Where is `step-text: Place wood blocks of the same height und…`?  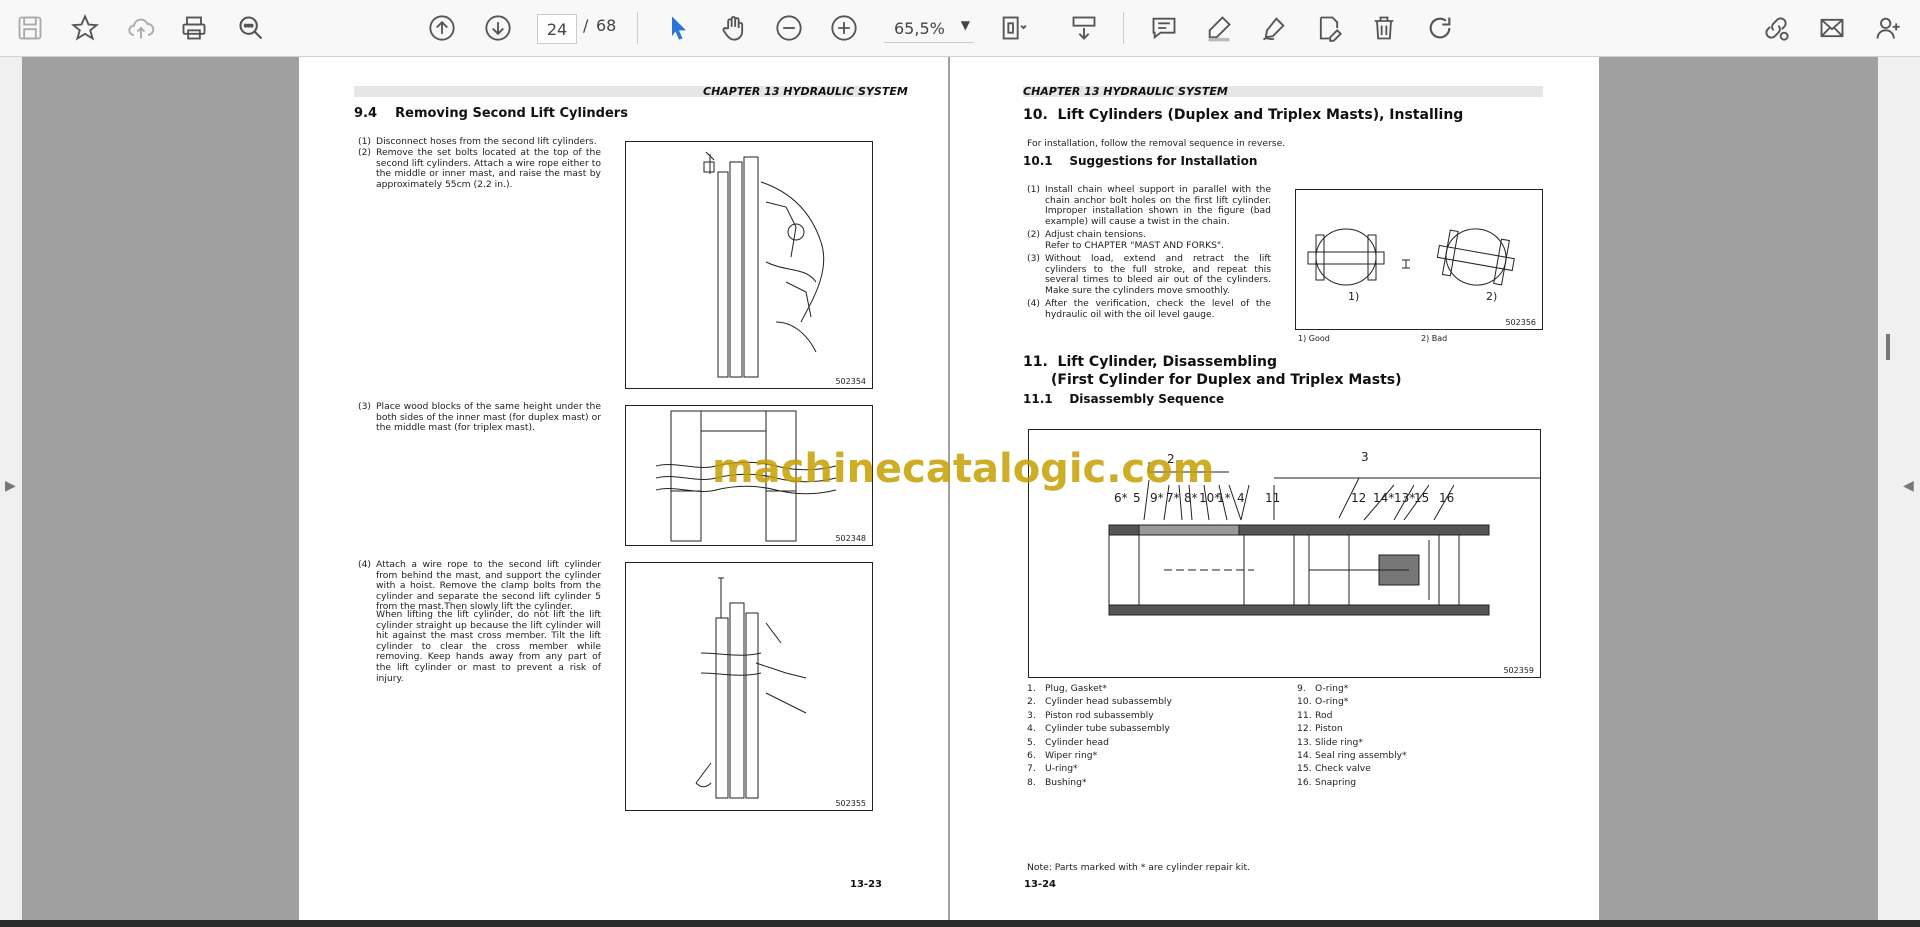 step-text: Place wood blocks of the same height und… is located at coordinates (488, 417).